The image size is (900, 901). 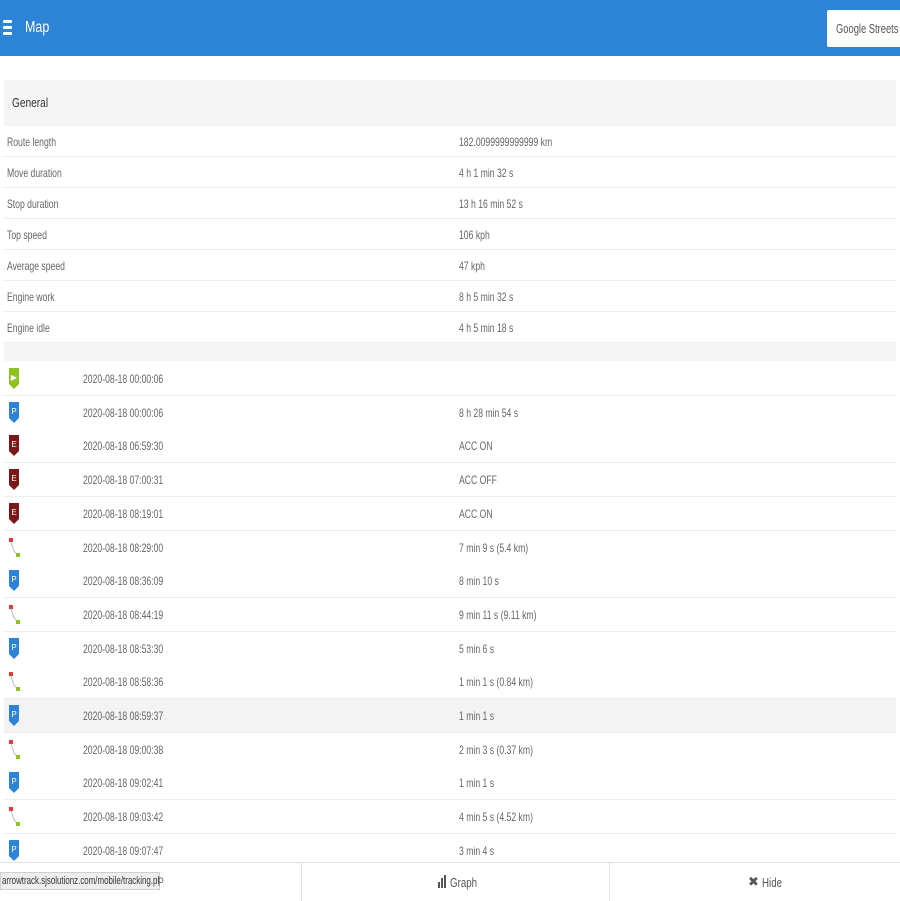 What do you see at coordinates (450, 103) in the screenshot?
I see `general-section-header: General` at bounding box center [450, 103].